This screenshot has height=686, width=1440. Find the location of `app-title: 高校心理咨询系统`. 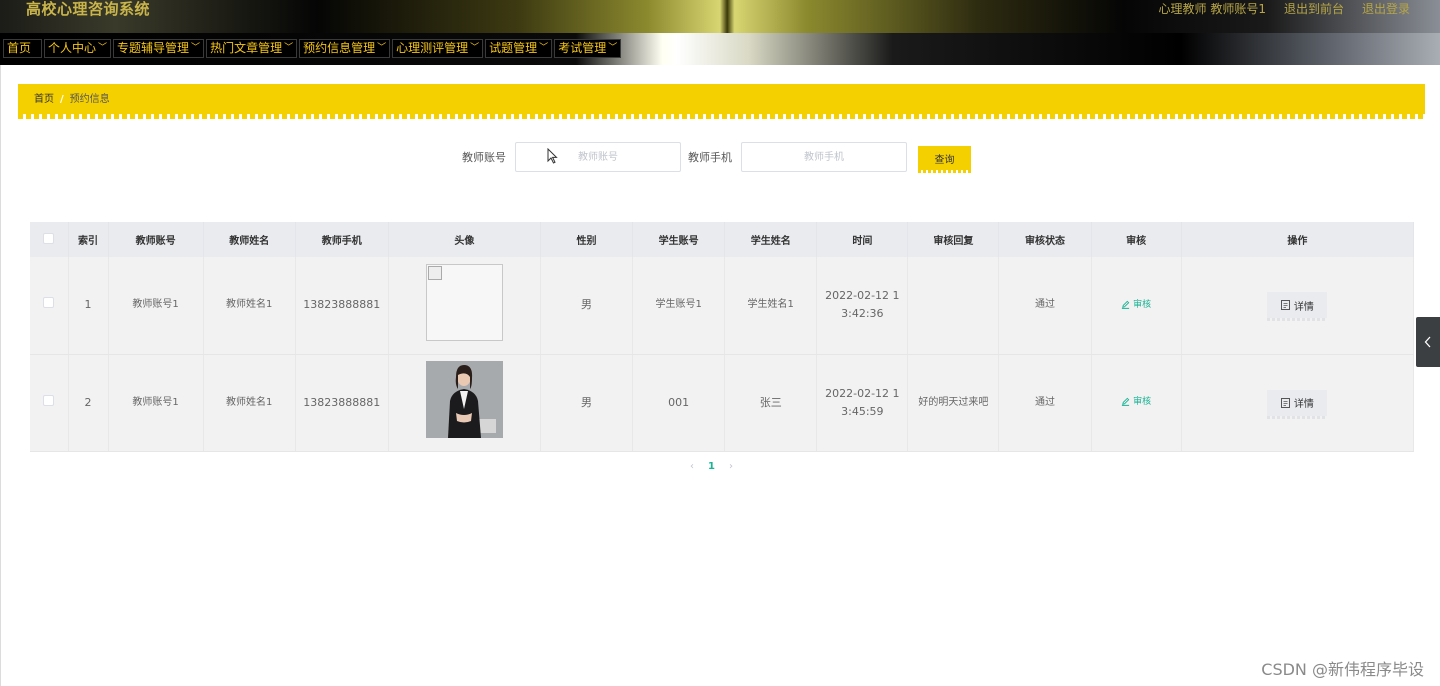

app-title: 高校心理咨询系统 is located at coordinates (88, 9).